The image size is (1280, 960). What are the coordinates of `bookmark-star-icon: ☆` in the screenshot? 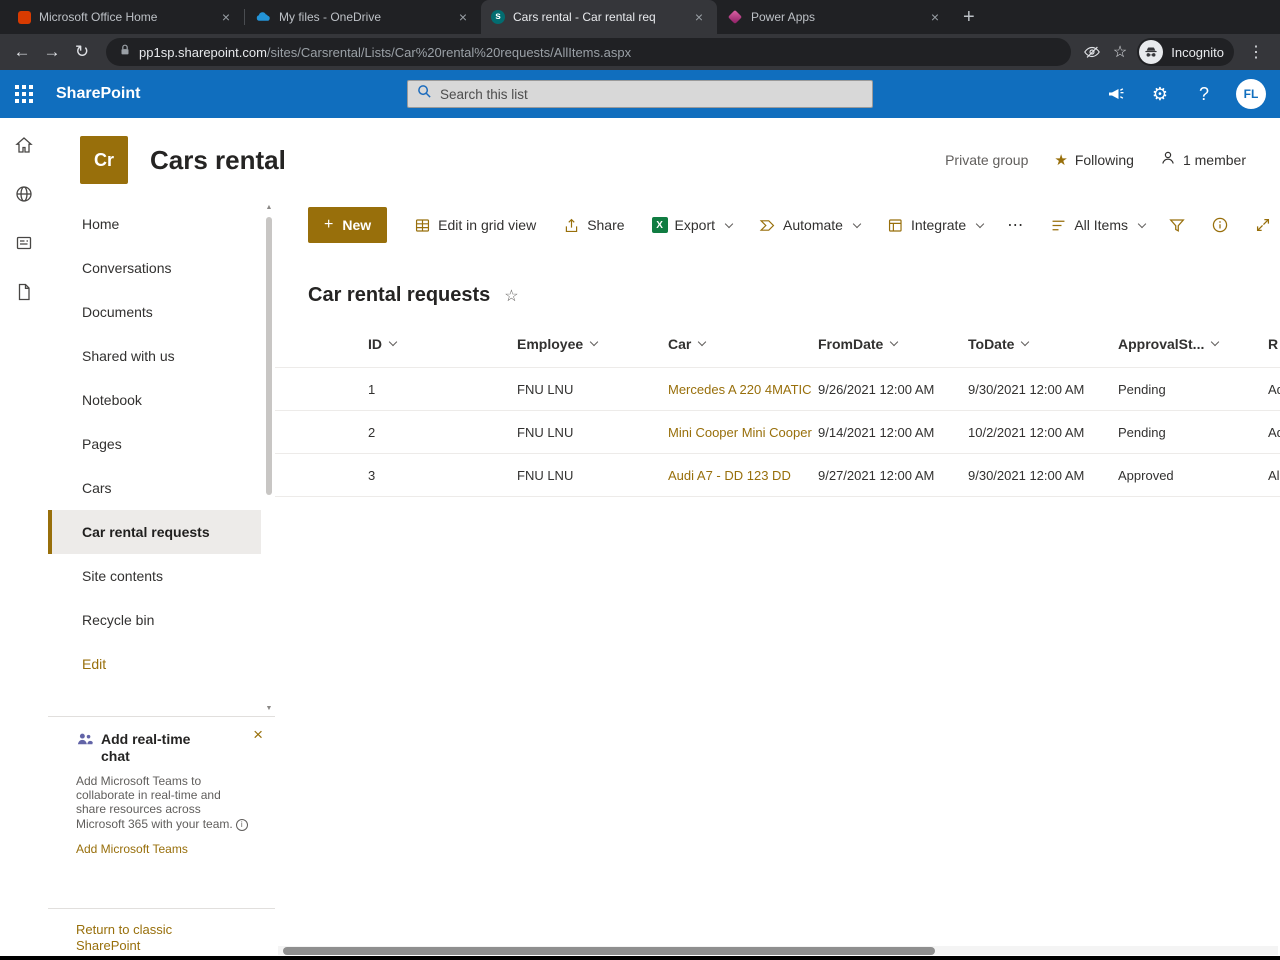 It's located at (1120, 52).